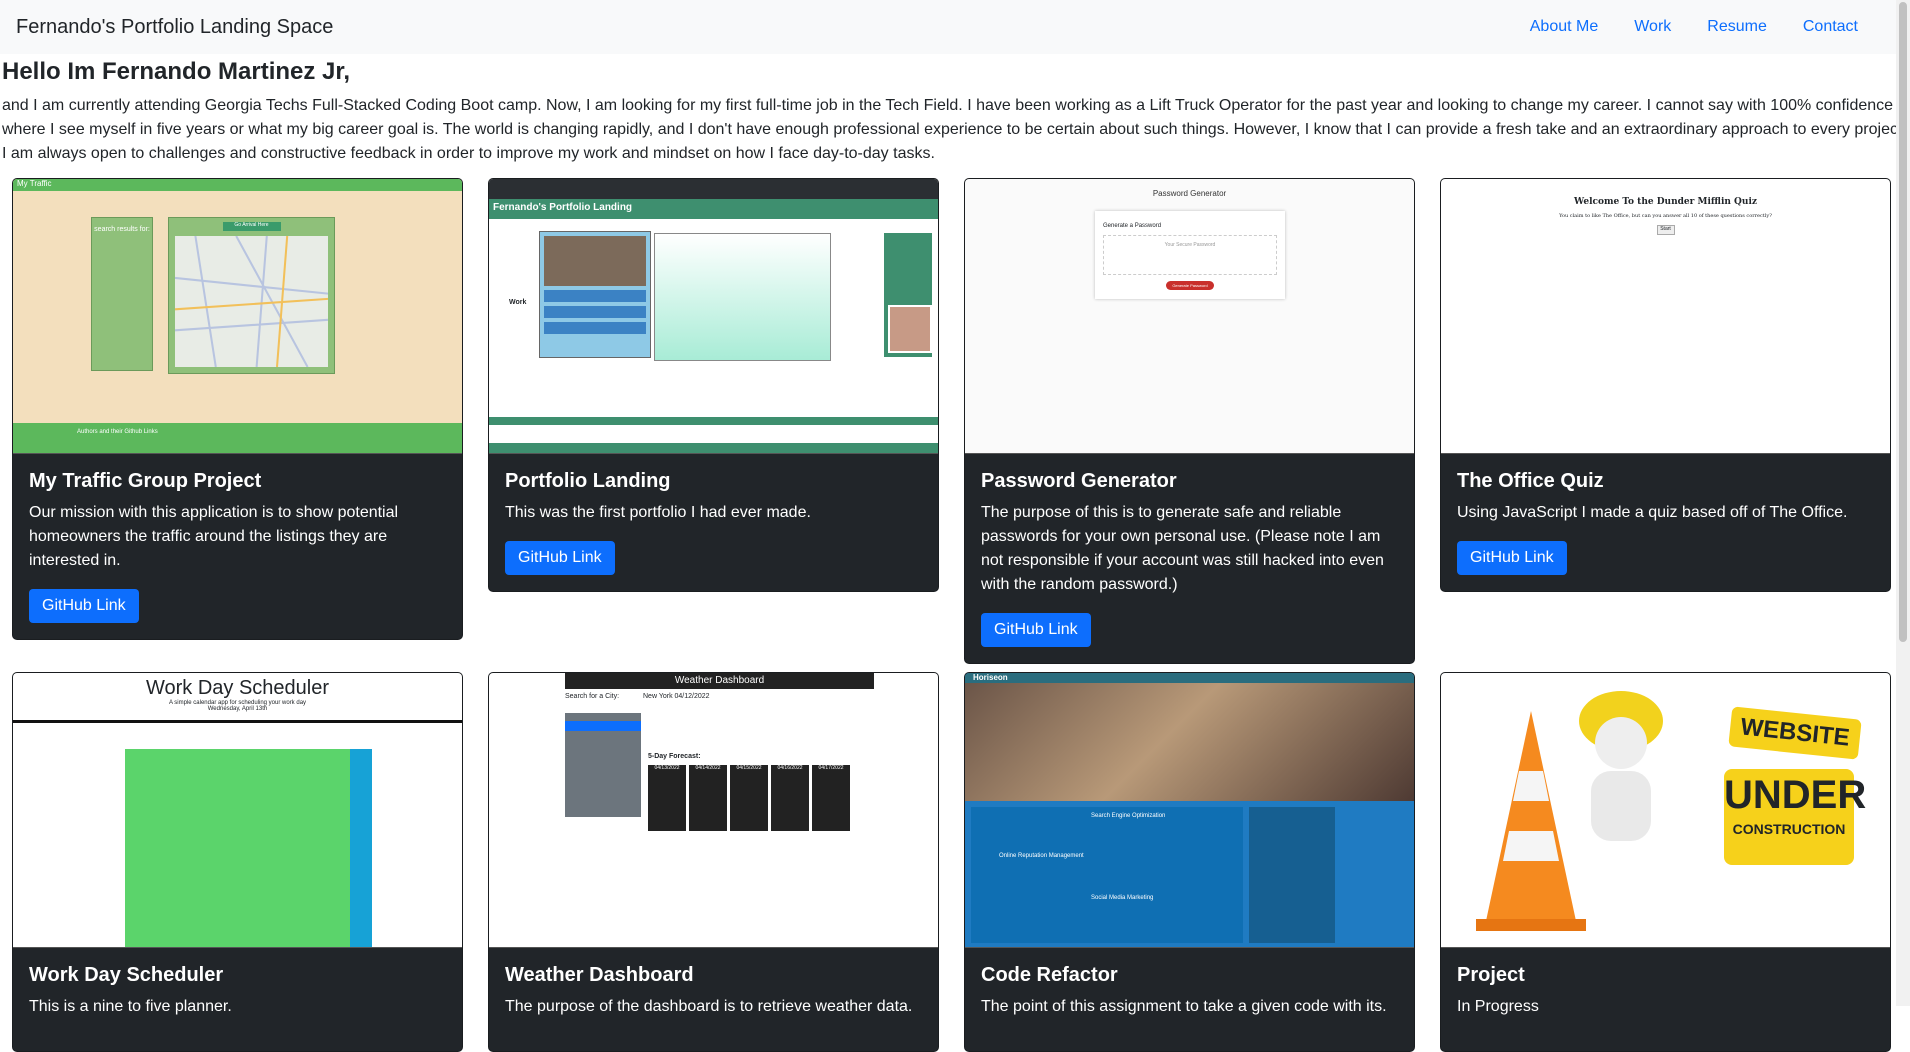  I want to click on traffic-shot-footer-text: Authors and their Github Links, so click(117, 432).